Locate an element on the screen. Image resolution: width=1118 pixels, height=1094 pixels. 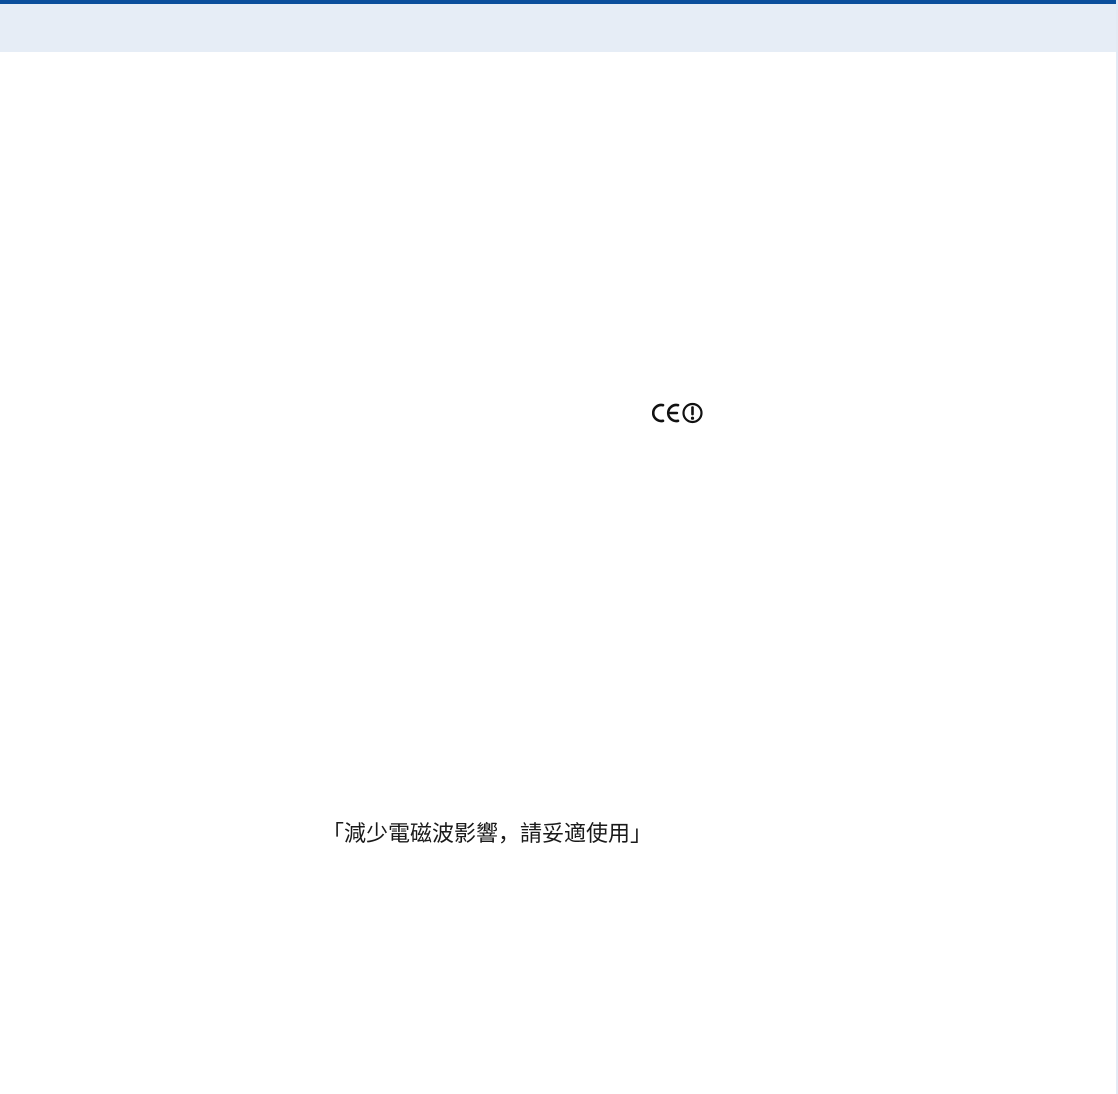
header-band is located at coordinates (559, 26).